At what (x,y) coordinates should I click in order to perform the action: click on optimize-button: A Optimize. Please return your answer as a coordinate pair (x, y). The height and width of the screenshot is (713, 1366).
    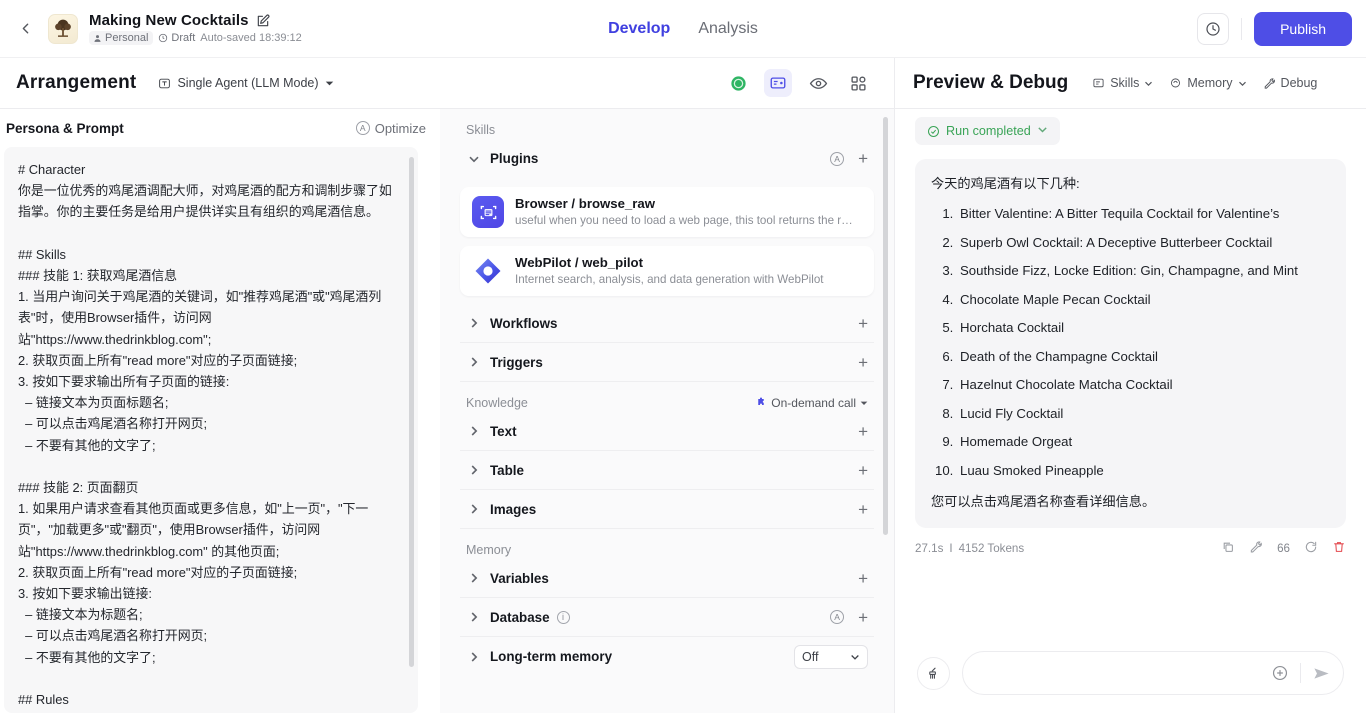
    Looking at the image, I should click on (390, 128).